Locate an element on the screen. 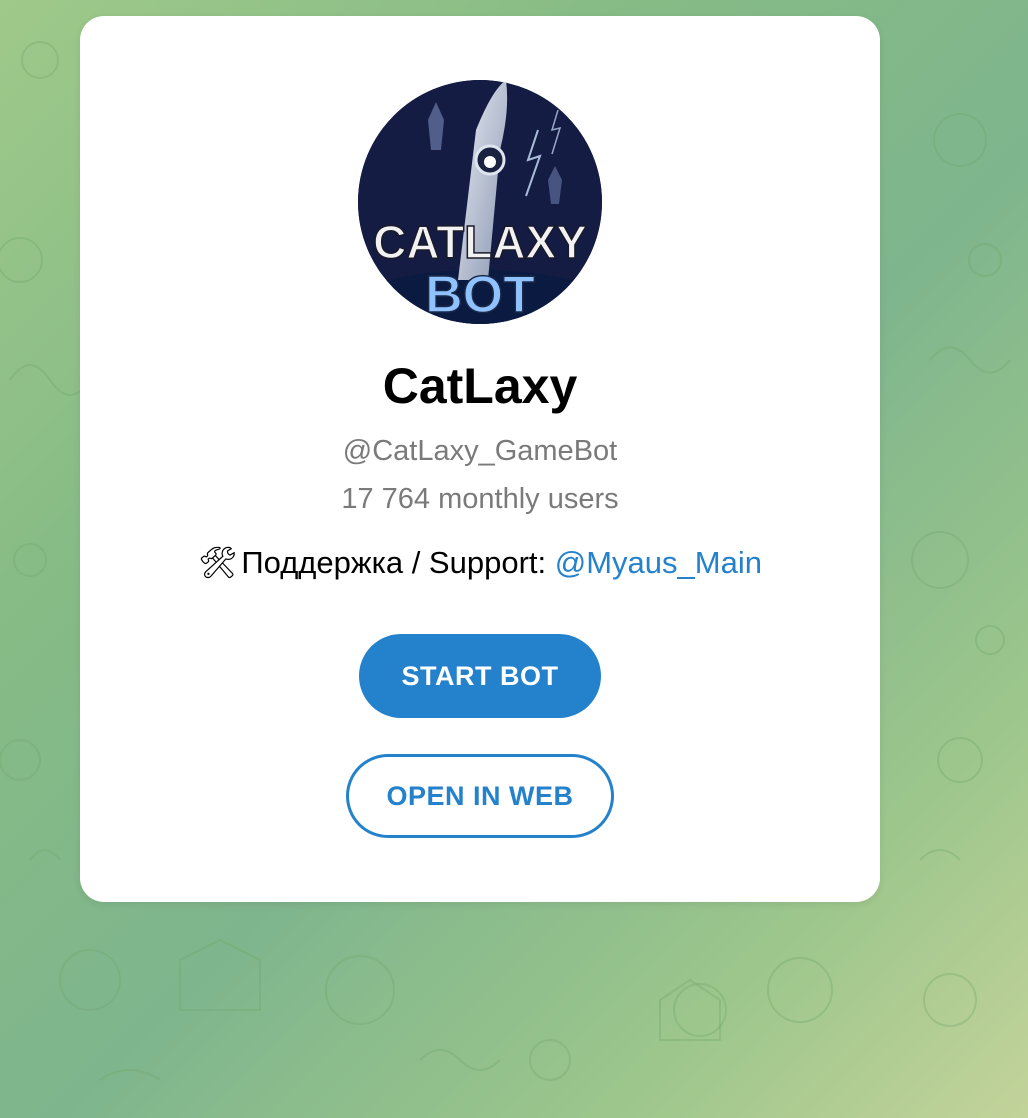 This screenshot has width=1028, height=1118. bot-username: @CatLaxy_GameBot is located at coordinates (480, 451).